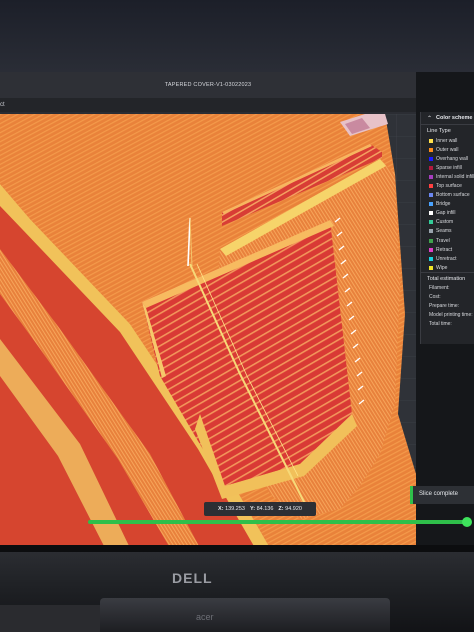  I want to click on legend-label: Inner wall, so click(447, 140).